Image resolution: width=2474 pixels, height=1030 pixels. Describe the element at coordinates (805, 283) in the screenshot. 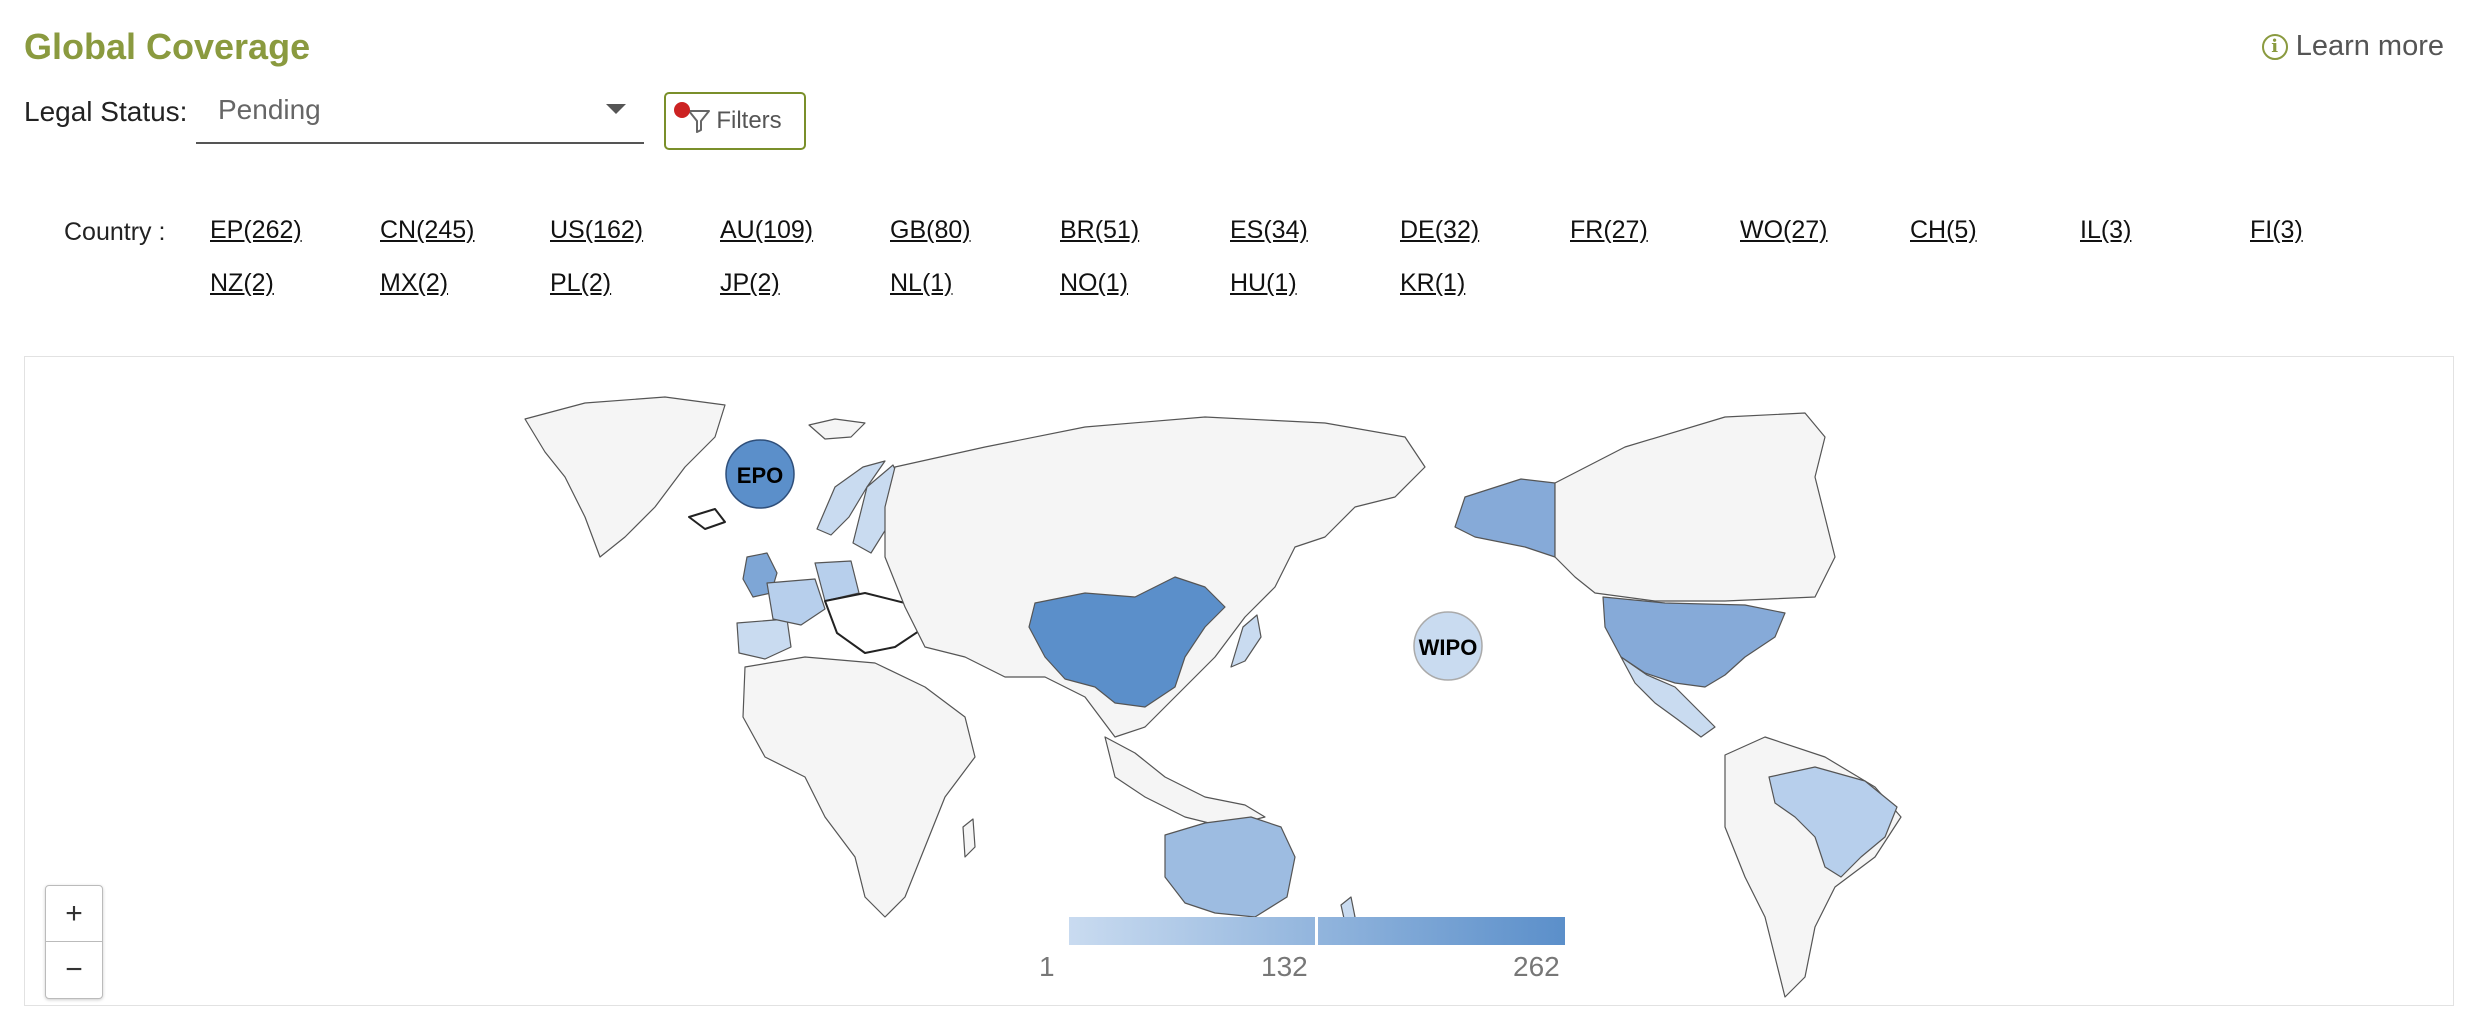

I see `country-link: JP(2)` at that location.